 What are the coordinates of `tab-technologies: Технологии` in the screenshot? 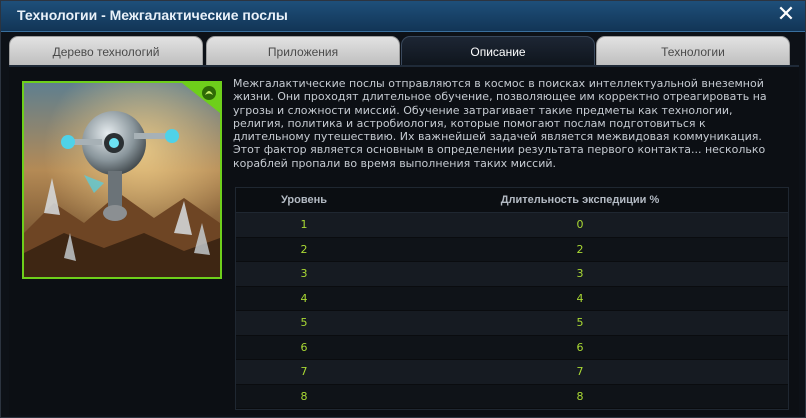 It's located at (693, 50).